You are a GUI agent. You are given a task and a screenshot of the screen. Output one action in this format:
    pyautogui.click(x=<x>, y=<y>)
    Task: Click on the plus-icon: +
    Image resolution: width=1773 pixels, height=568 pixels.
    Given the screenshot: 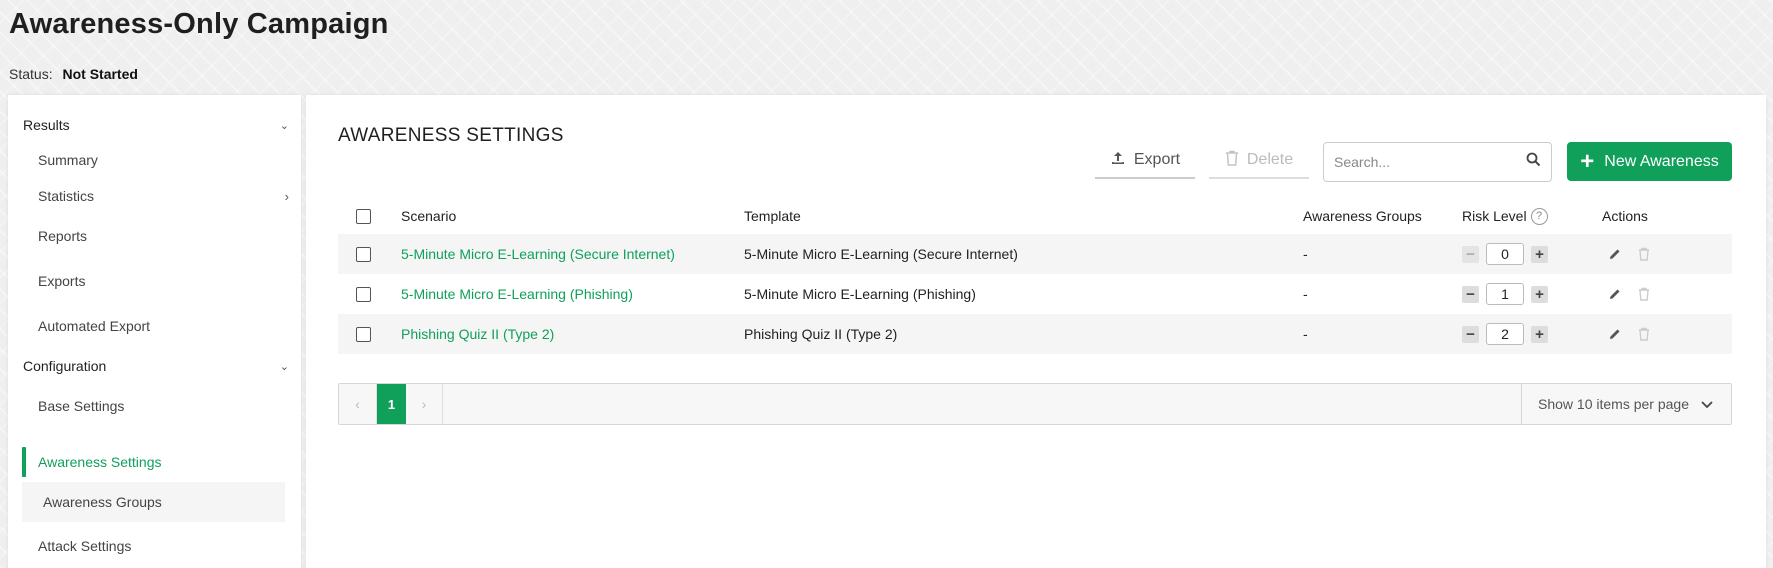 What is the action you would take?
    pyautogui.click(x=1587, y=161)
    